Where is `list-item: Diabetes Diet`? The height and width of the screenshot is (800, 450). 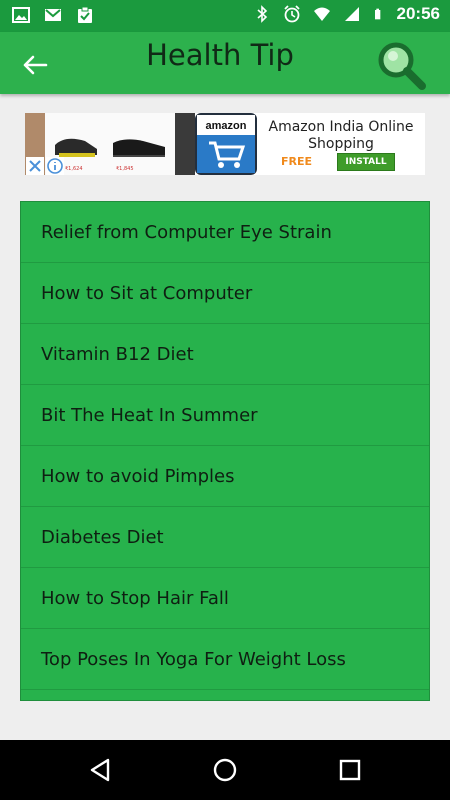
list-item: Diabetes Diet is located at coordinates (225, 537).